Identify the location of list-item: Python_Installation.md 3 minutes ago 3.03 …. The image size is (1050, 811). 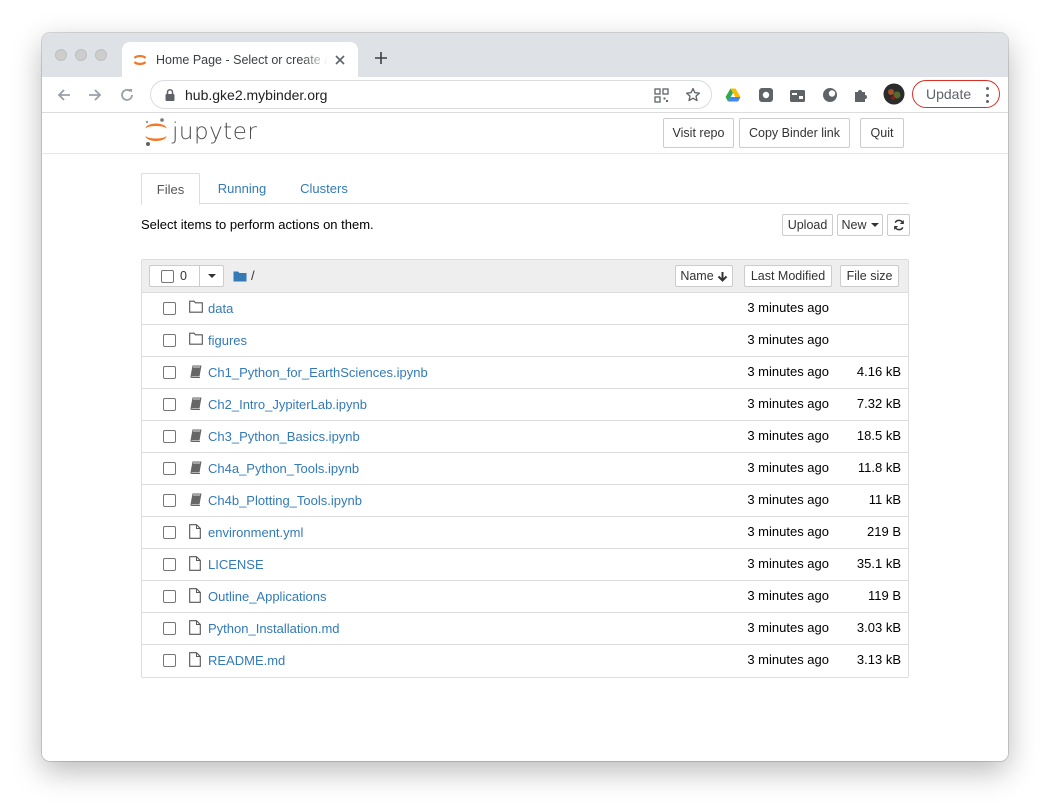
(525, 629).